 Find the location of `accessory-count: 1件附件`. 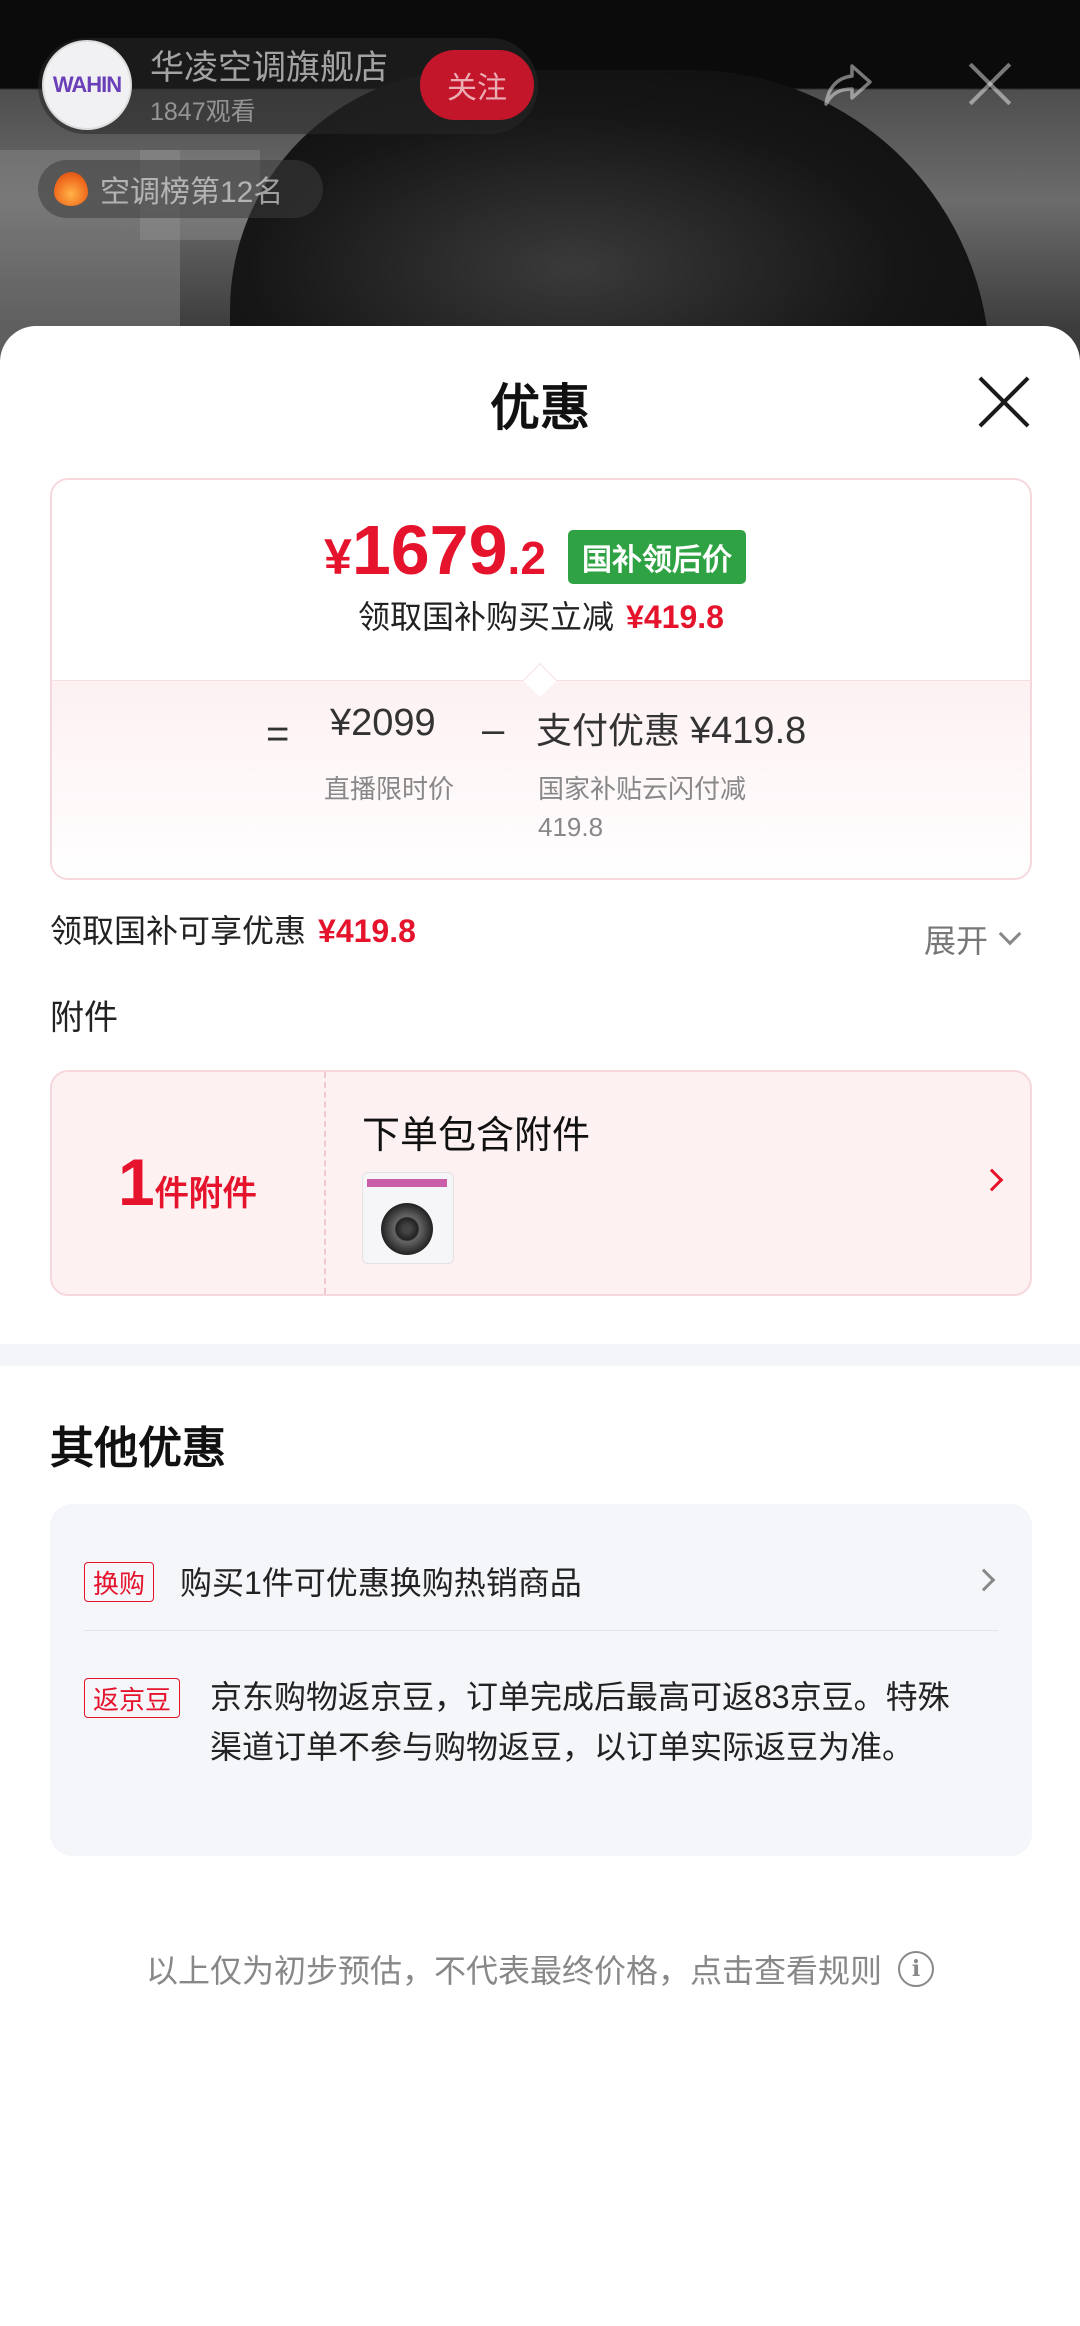

accessory-count: 1件附件 is located at coordinates (187, 1182).